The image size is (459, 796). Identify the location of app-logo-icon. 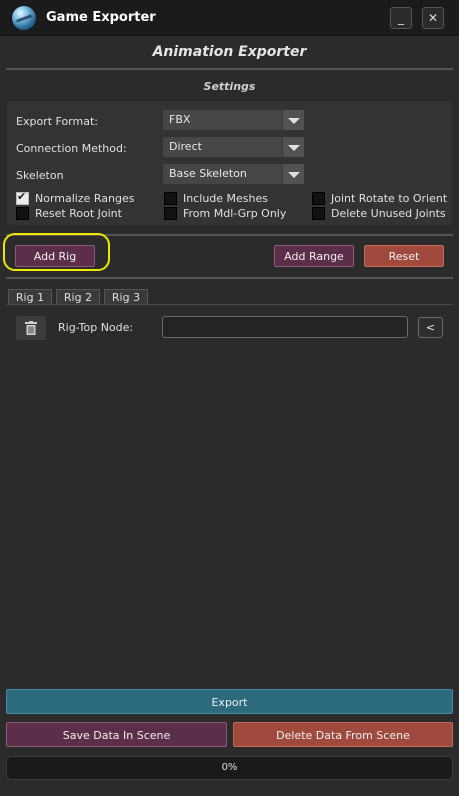
(24, 18).